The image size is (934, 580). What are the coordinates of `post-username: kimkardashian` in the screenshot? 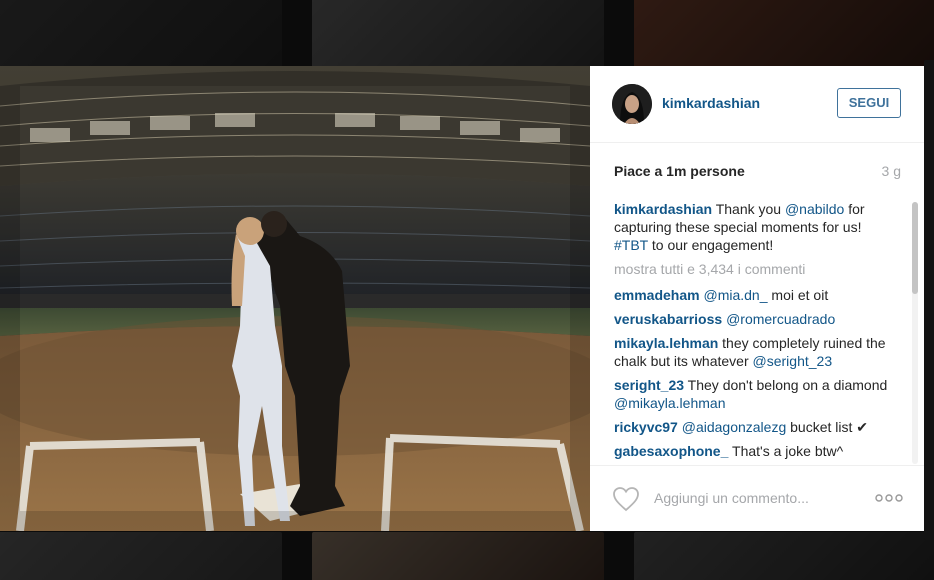 It's located at (711, 103).